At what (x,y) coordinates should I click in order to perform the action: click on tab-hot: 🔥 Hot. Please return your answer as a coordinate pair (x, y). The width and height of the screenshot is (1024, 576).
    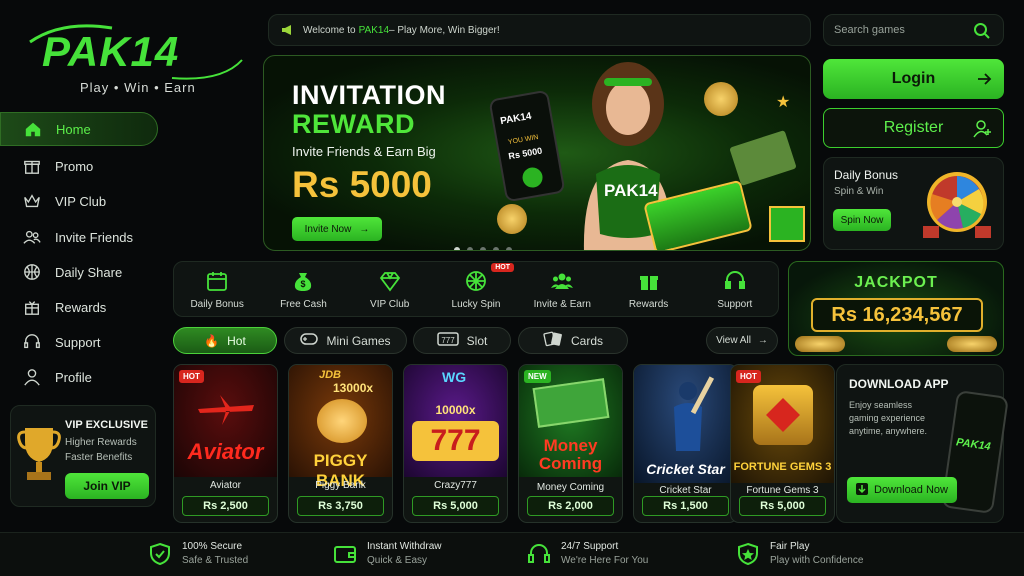
    Looking at the image, I should click on (225, 340).